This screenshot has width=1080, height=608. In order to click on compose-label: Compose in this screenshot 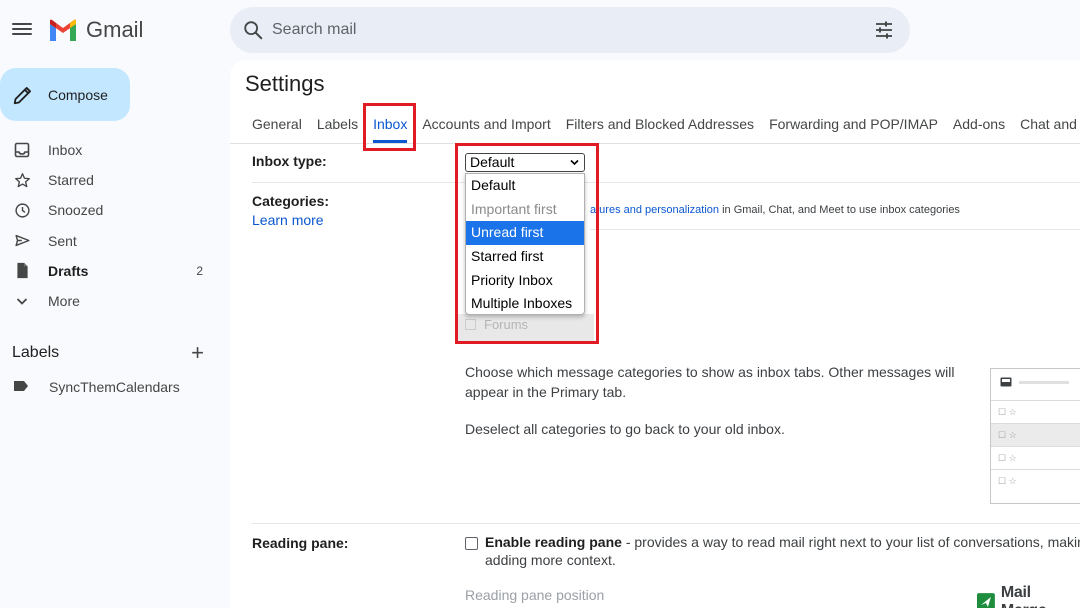, I will do `click(78, 94)`.